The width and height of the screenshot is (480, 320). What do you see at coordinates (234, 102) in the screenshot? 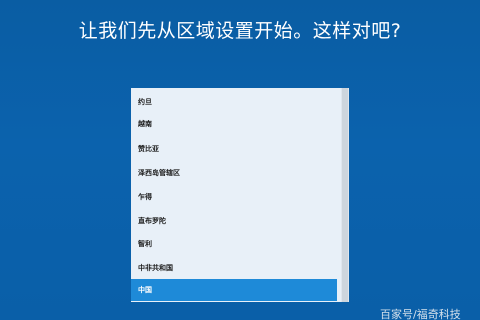
I see `region-item-jordan: 约旦` at bounding box center [234, 102].